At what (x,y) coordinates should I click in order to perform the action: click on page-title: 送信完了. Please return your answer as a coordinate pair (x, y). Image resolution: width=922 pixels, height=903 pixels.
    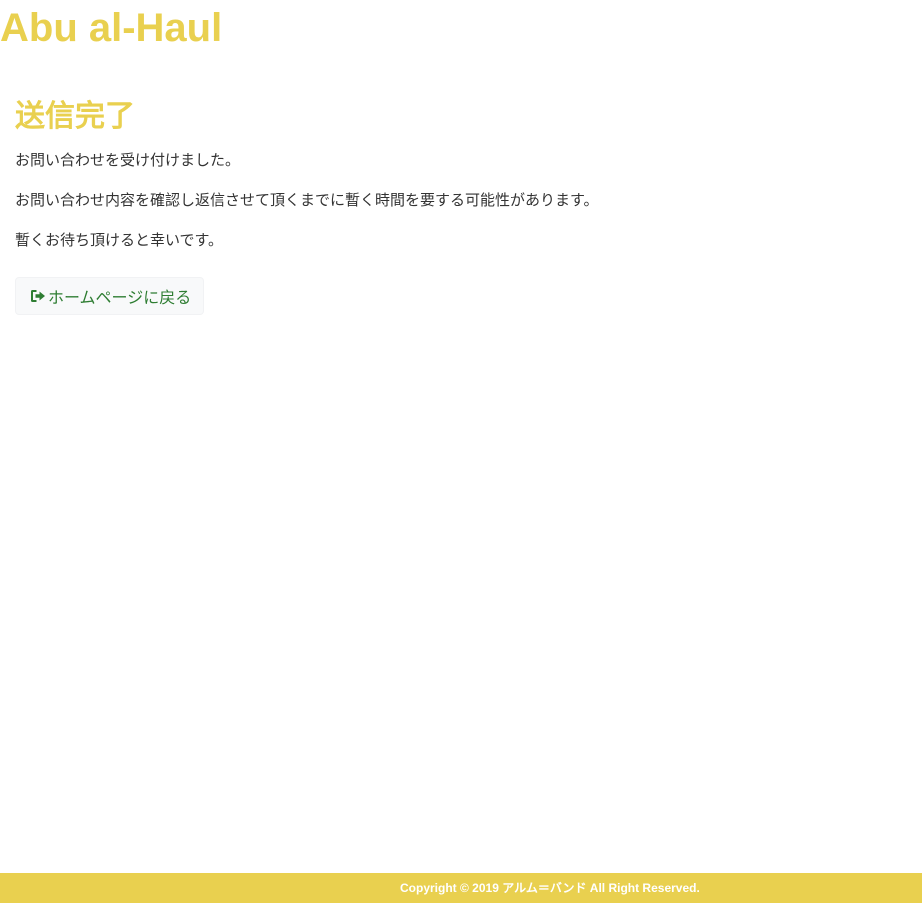
    Looking at the image, I should click on (75, 116).